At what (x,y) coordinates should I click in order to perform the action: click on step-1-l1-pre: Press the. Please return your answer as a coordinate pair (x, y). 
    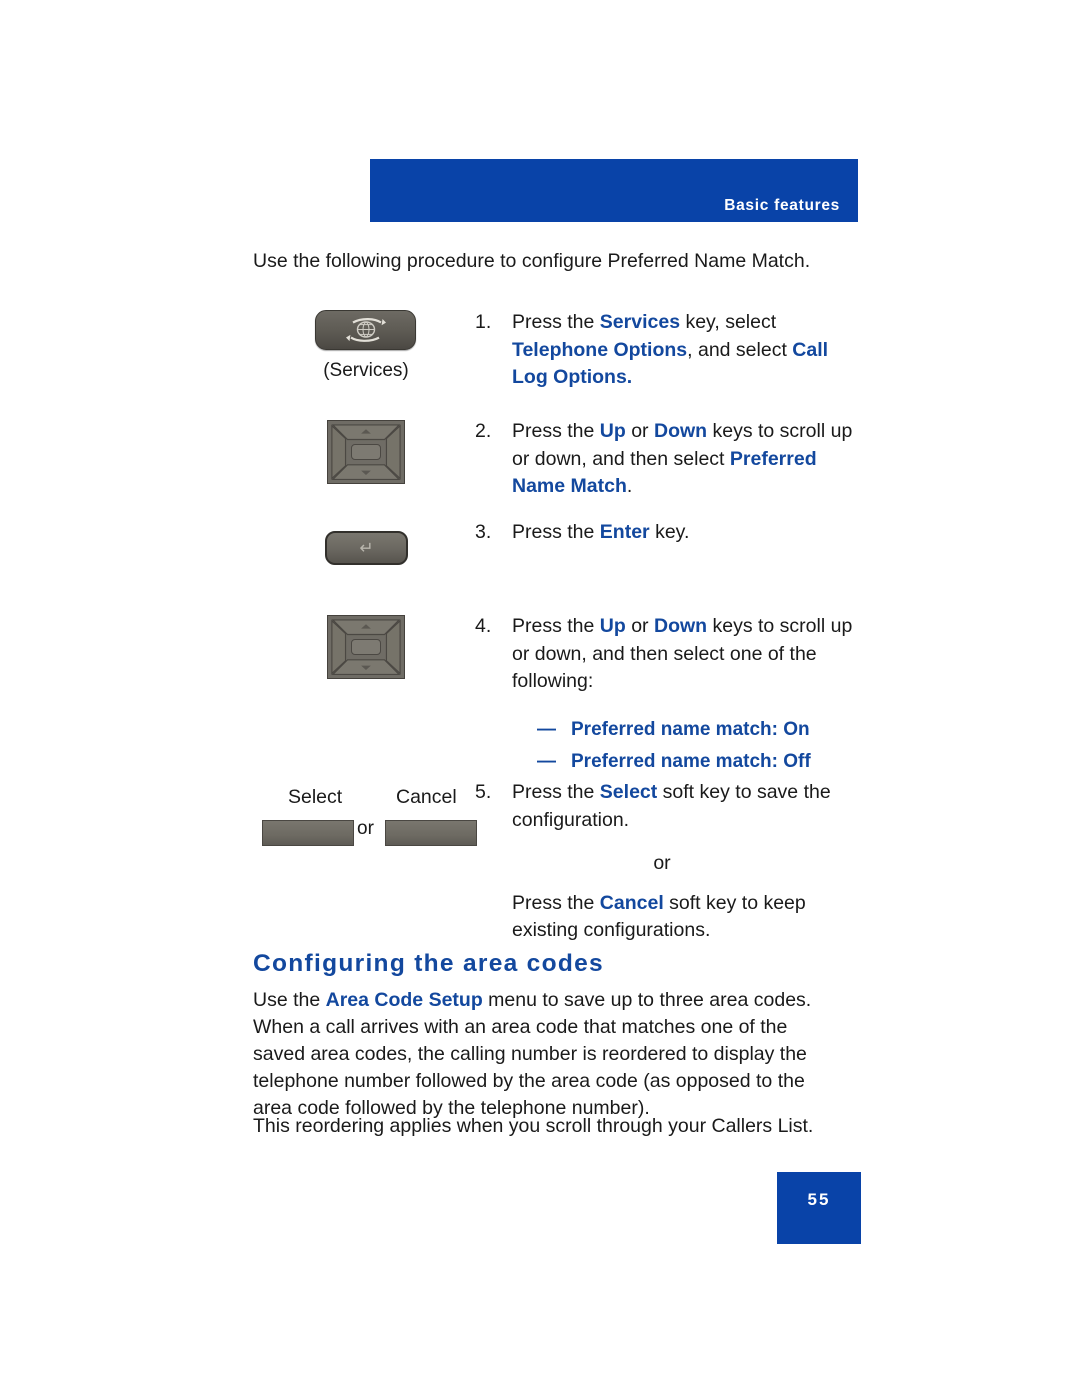
    Looking at the image, I should click on (556, 322).